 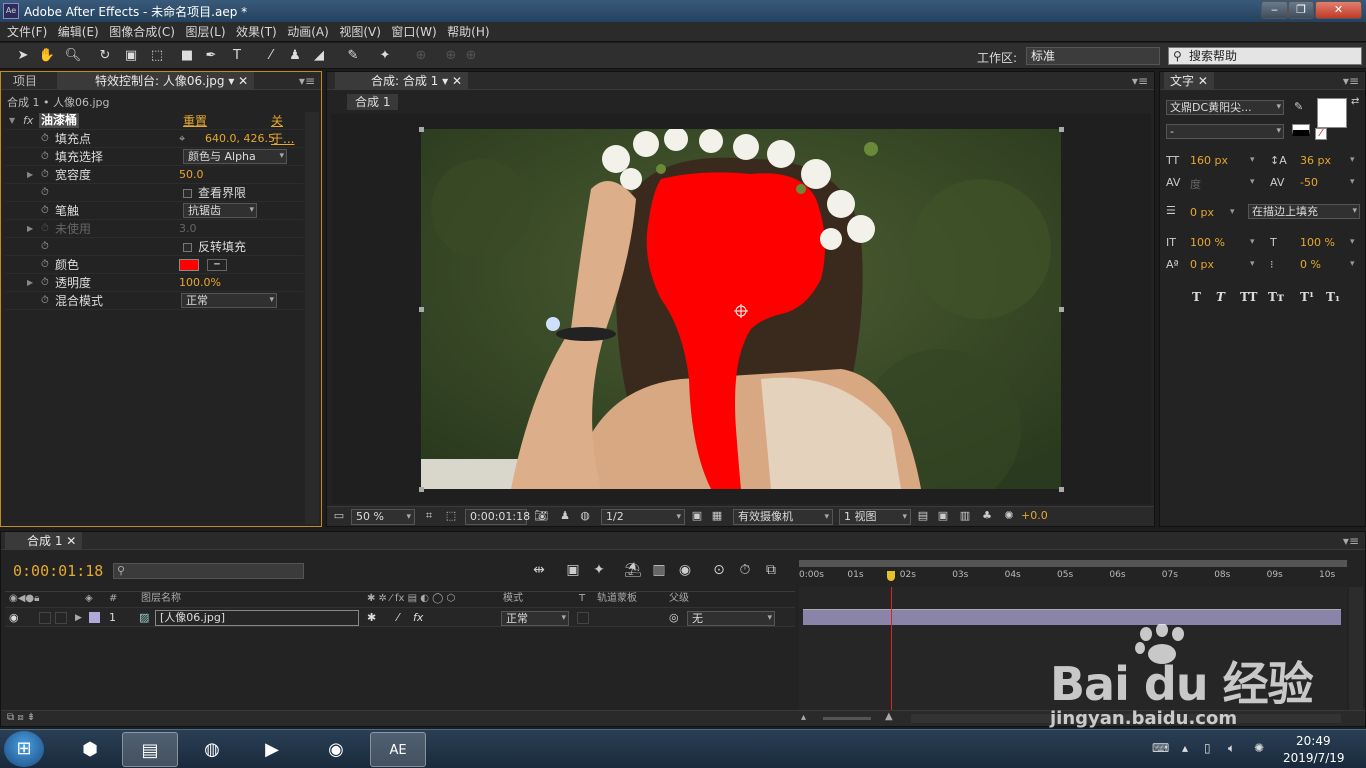 I want to click on stroke-color-swatch, so click(x=1301, y=130).